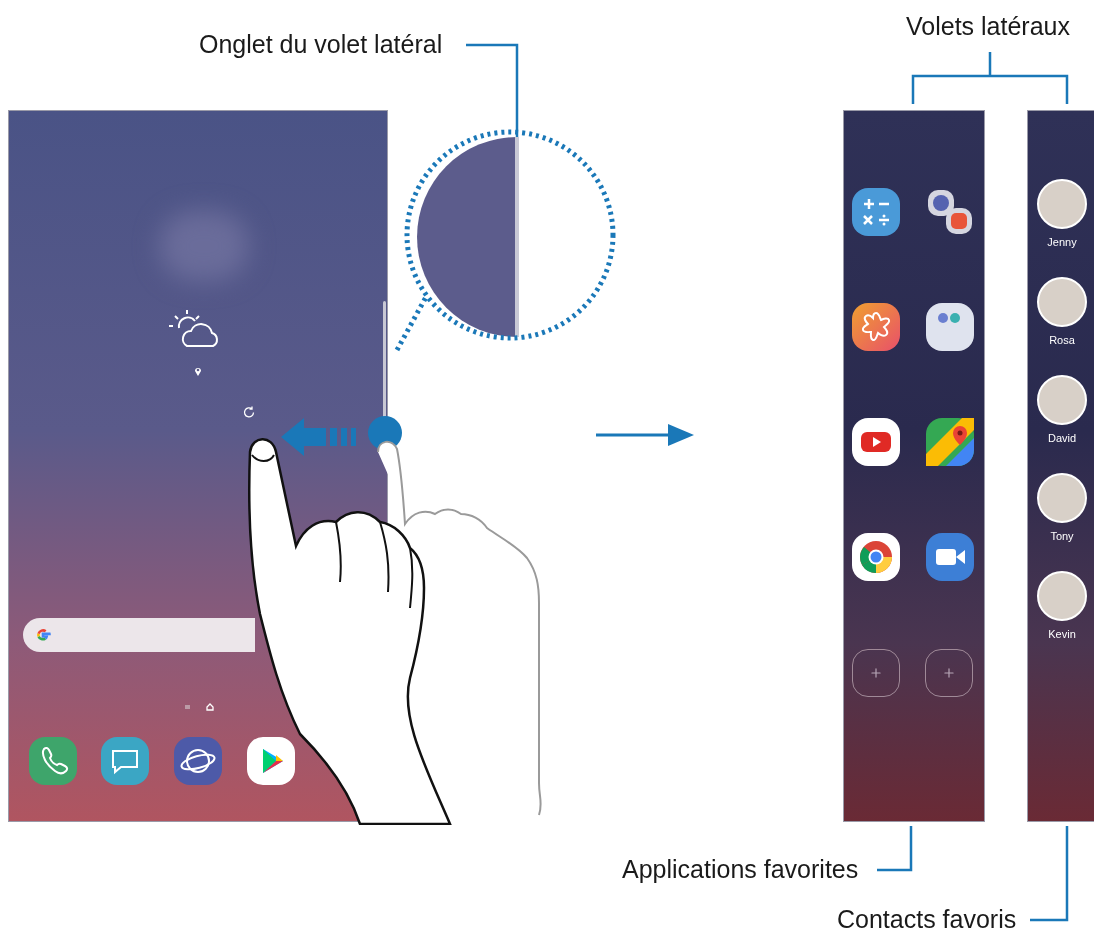 The height and width of the screenshot is (937, 1094). I want to click on callout-label: Applications favorites, so click(740, 869).